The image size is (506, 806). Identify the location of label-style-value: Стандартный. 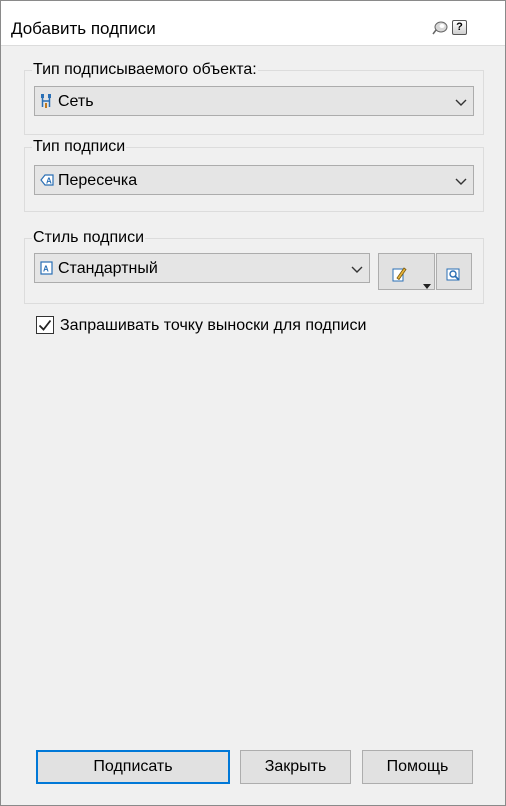
(108, 268).